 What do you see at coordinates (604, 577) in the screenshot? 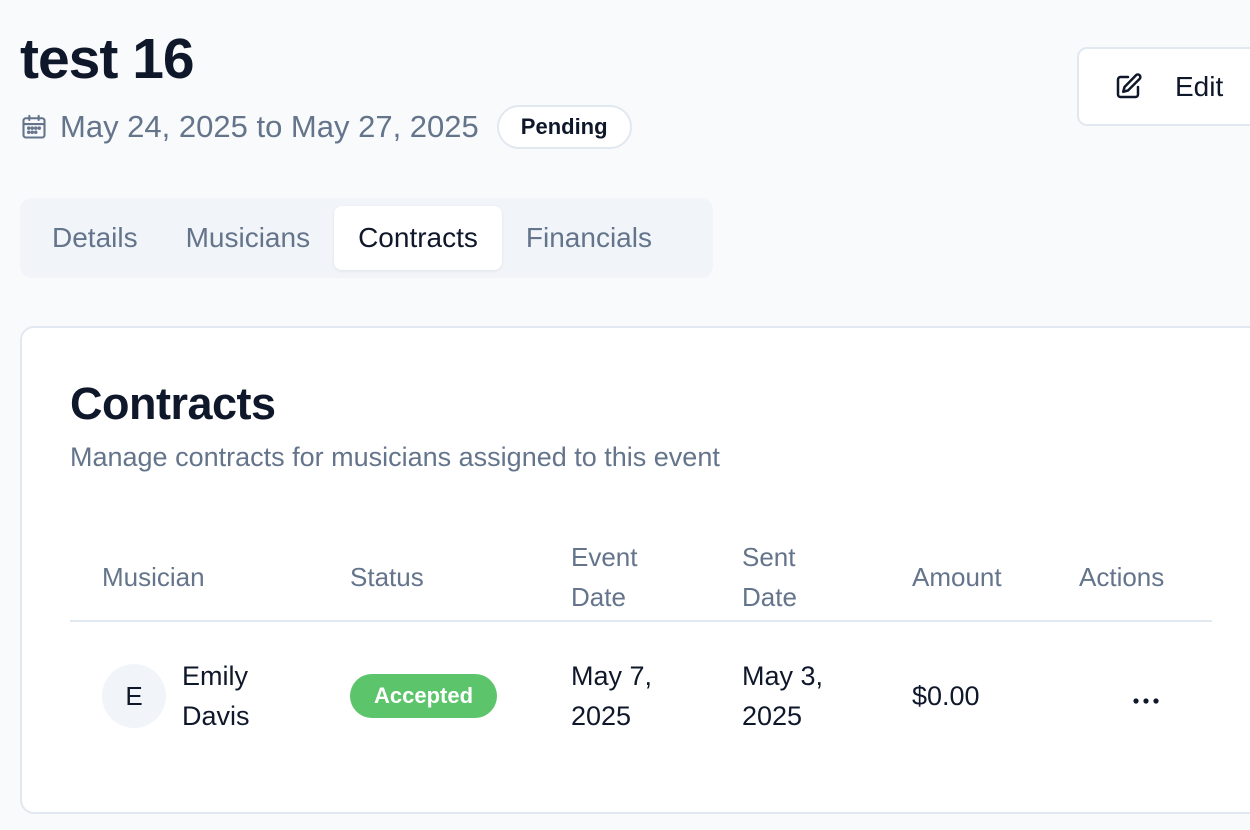
I see `column-header-event-date: Event Date` at bounding box center [604, 577].